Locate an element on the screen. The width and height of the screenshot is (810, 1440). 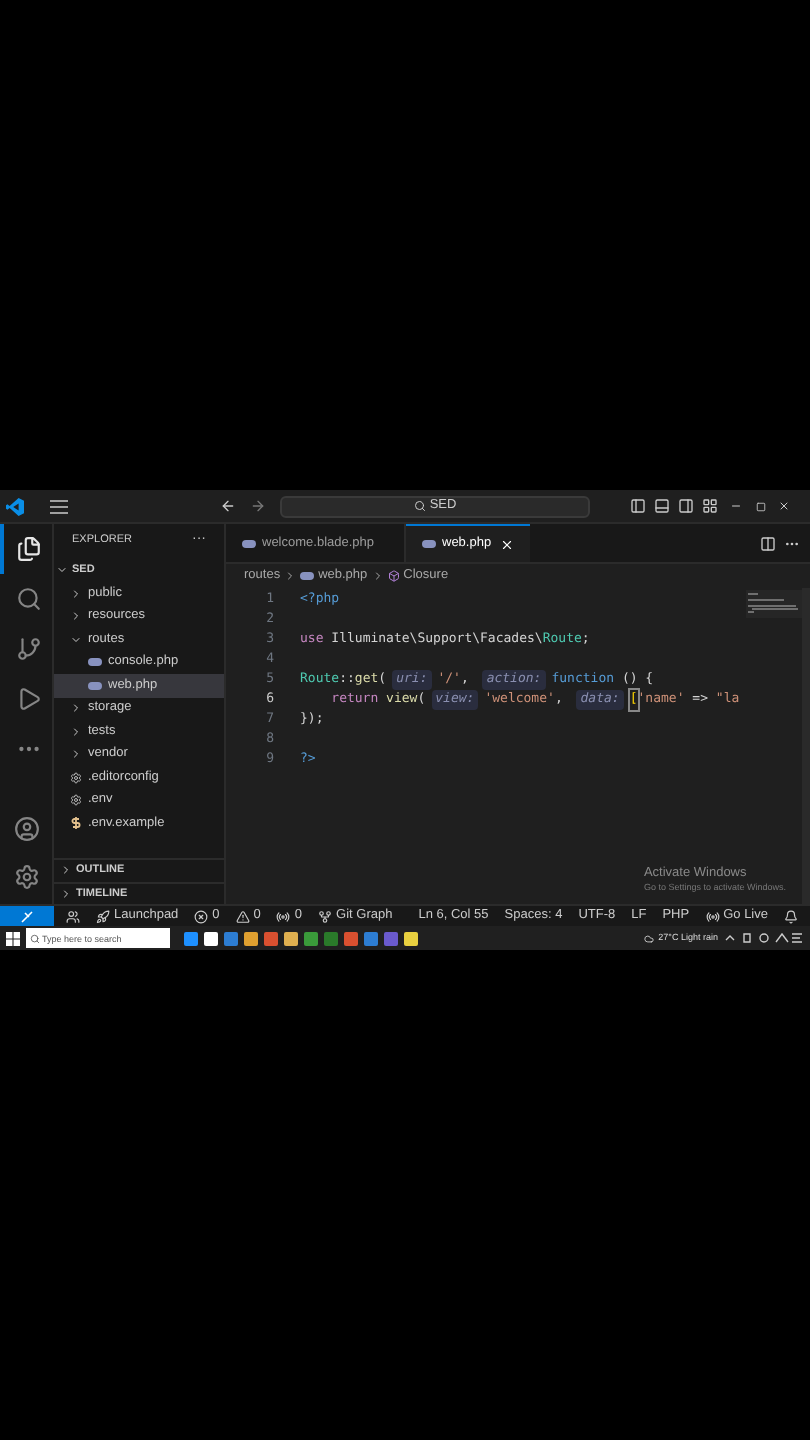
accounts-icon is located at coordinates (73, 916).